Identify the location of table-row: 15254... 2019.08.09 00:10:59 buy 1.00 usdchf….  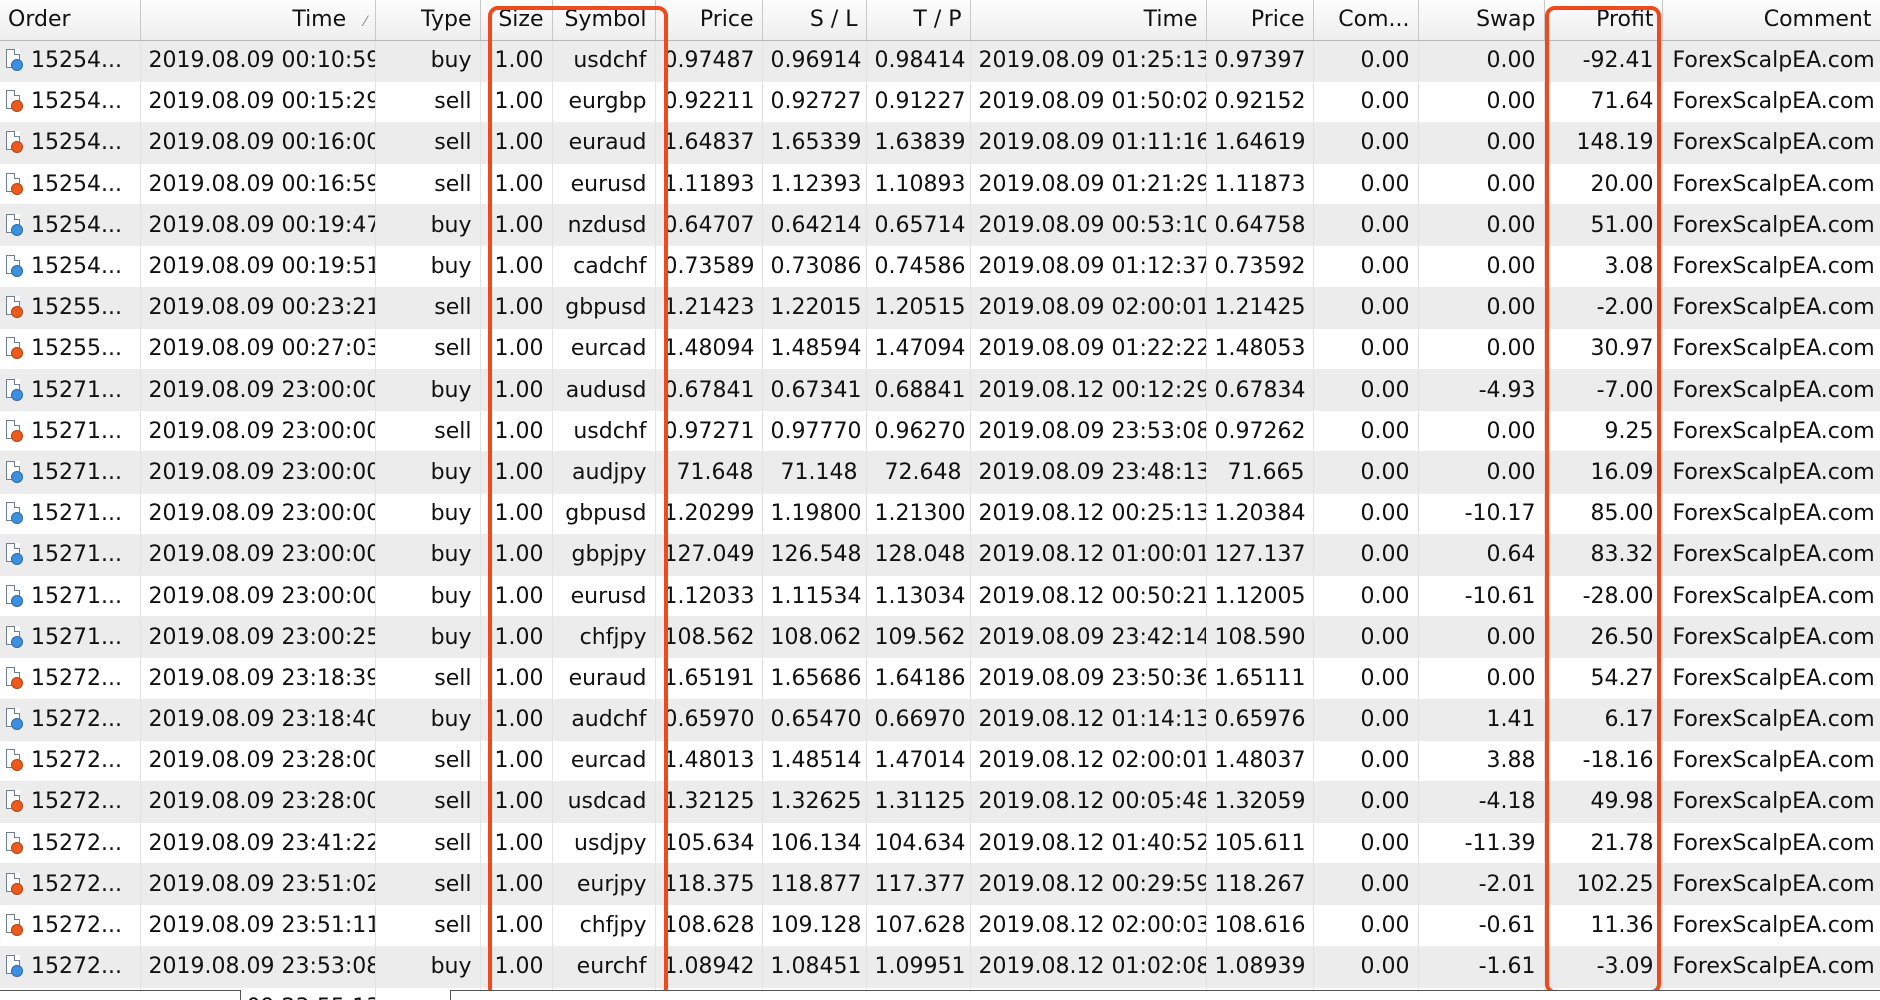
(940, 61).